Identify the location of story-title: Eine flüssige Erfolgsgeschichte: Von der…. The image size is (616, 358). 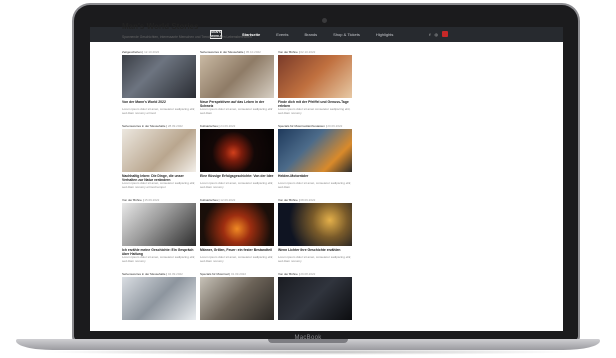
(237, 178).